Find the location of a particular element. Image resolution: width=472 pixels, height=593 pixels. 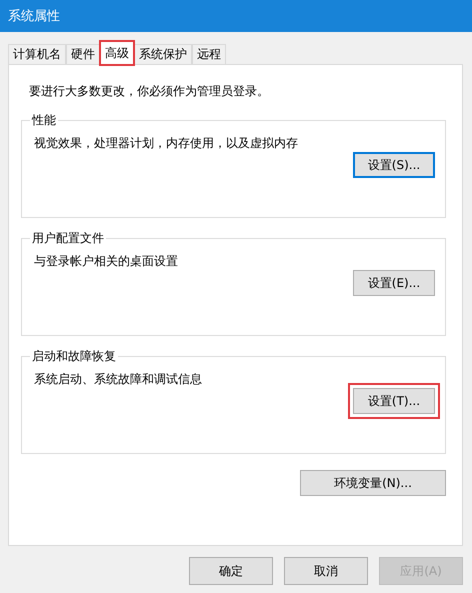

tab: 系统保护 is located at coordinates (163, 54).